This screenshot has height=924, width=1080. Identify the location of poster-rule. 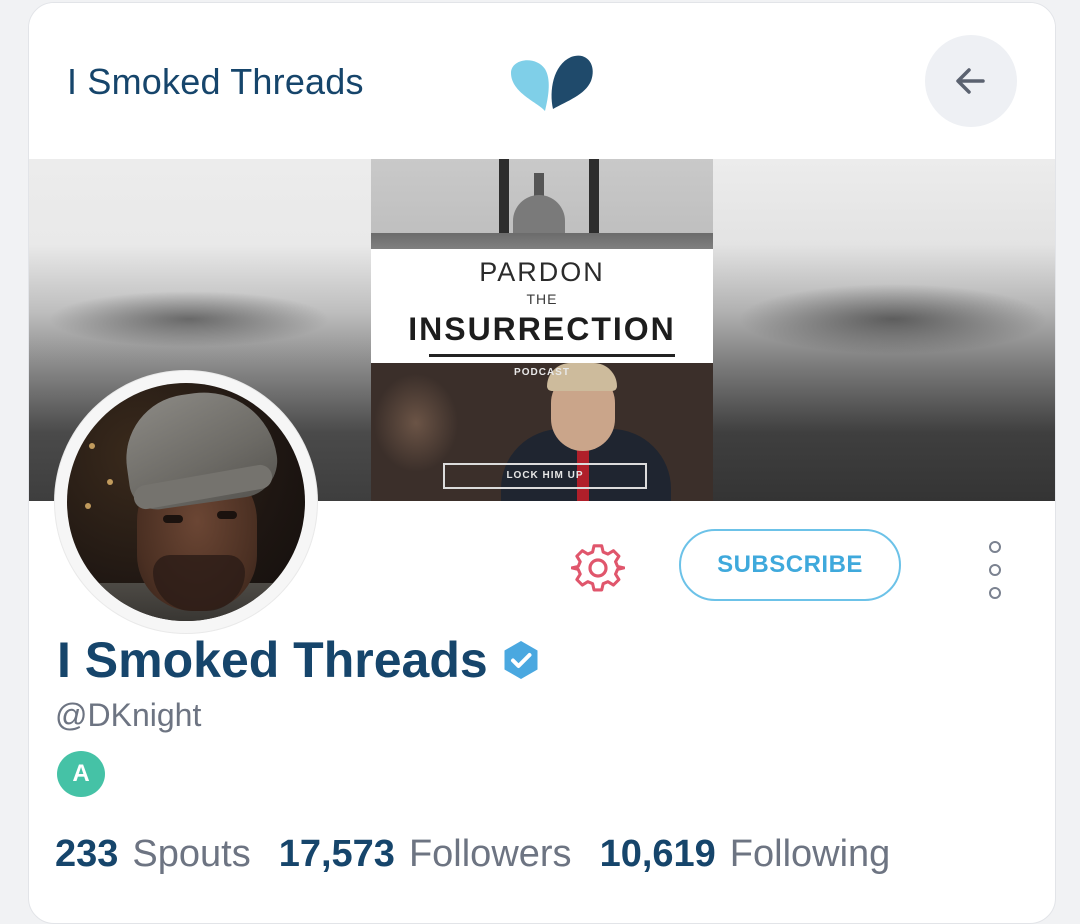
(552, 355).